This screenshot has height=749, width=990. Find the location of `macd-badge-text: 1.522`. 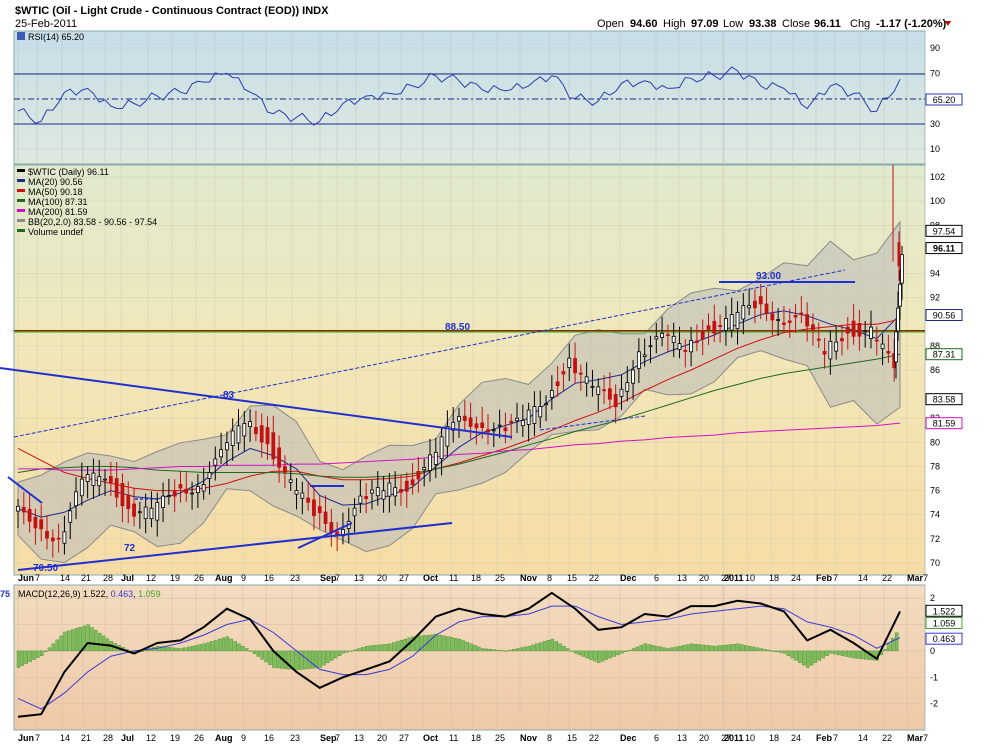

macd-badge-text: 1.522 is located at coordinates (944, 611).